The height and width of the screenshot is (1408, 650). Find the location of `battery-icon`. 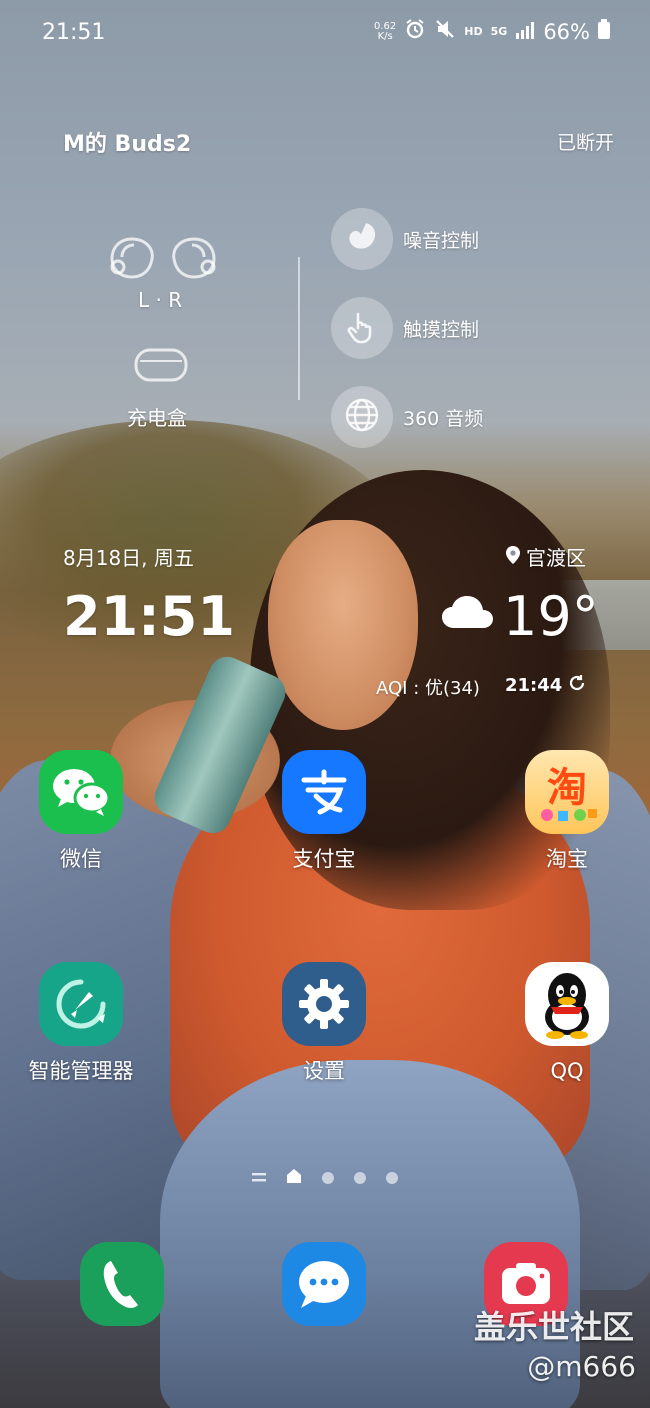

battery-icon is located at coordinates (604, 31).